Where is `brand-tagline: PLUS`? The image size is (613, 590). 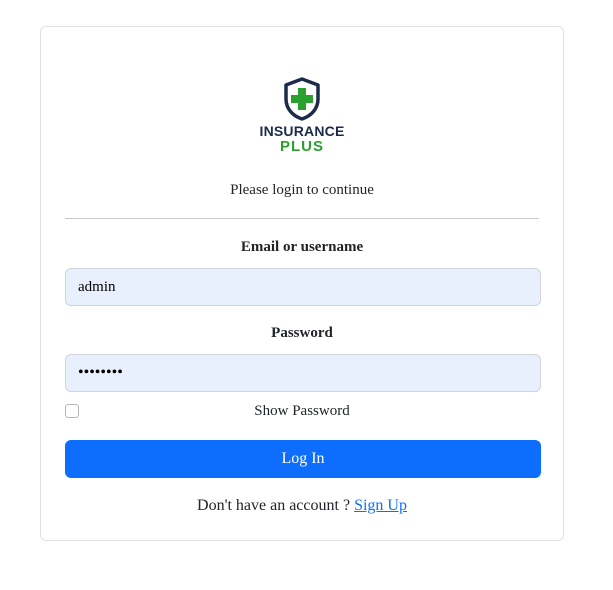
brand-tagline: PLUS is located at coordinates (301, 146).